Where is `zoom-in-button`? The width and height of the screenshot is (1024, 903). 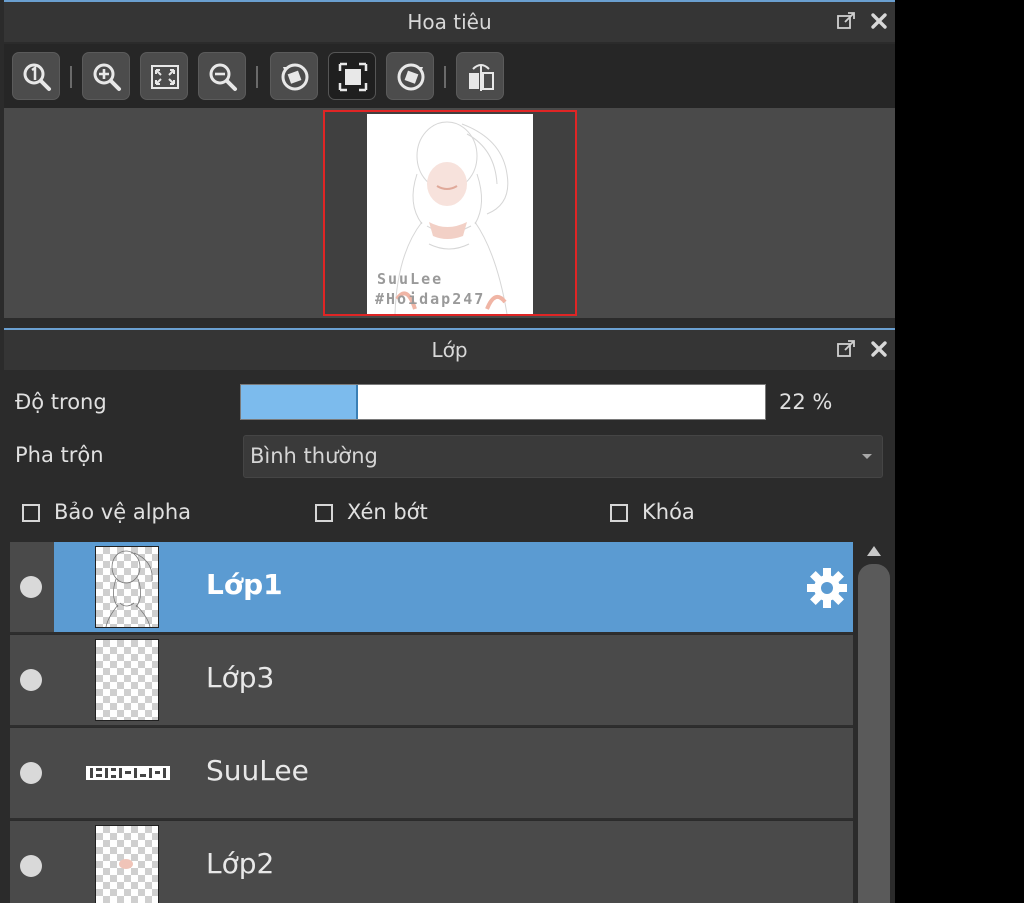 zoom-in-button is located at coordinates (106, 76).